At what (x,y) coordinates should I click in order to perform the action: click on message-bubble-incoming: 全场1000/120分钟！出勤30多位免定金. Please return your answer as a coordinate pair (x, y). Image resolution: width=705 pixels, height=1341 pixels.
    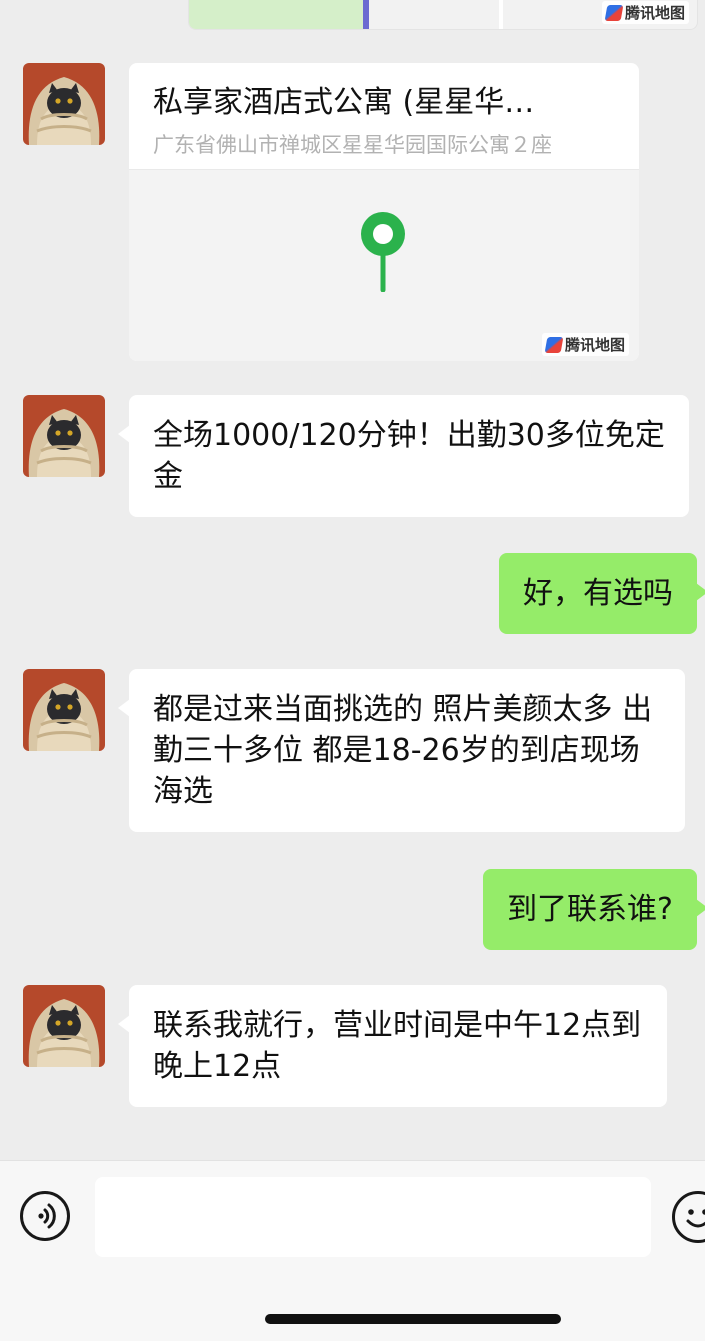
    Looking at the image, I should click on (403, 456).